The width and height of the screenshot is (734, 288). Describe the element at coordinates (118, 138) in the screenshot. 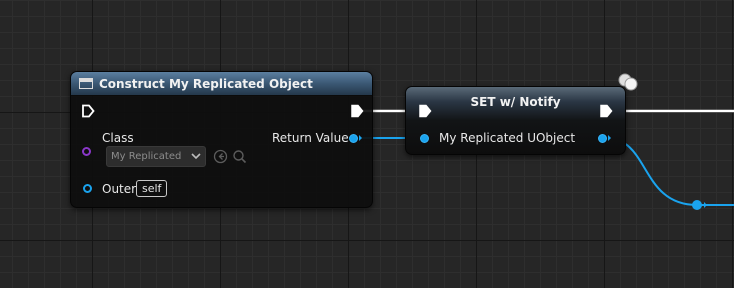

I see `class-label: Class` at that location.